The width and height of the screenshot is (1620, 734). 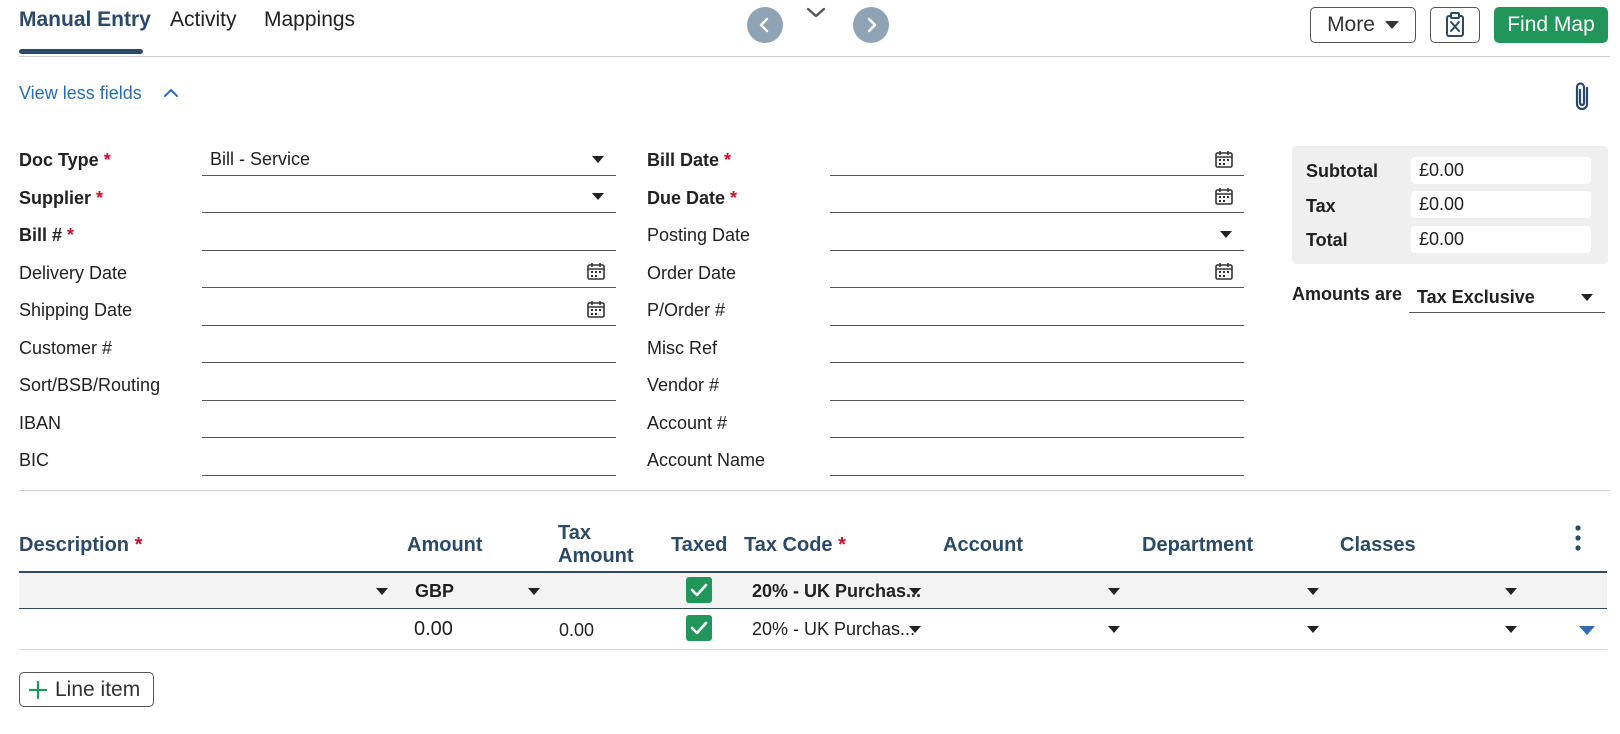 I want to click on tax-code-dropdown-caret, so click(x=915, y=591).